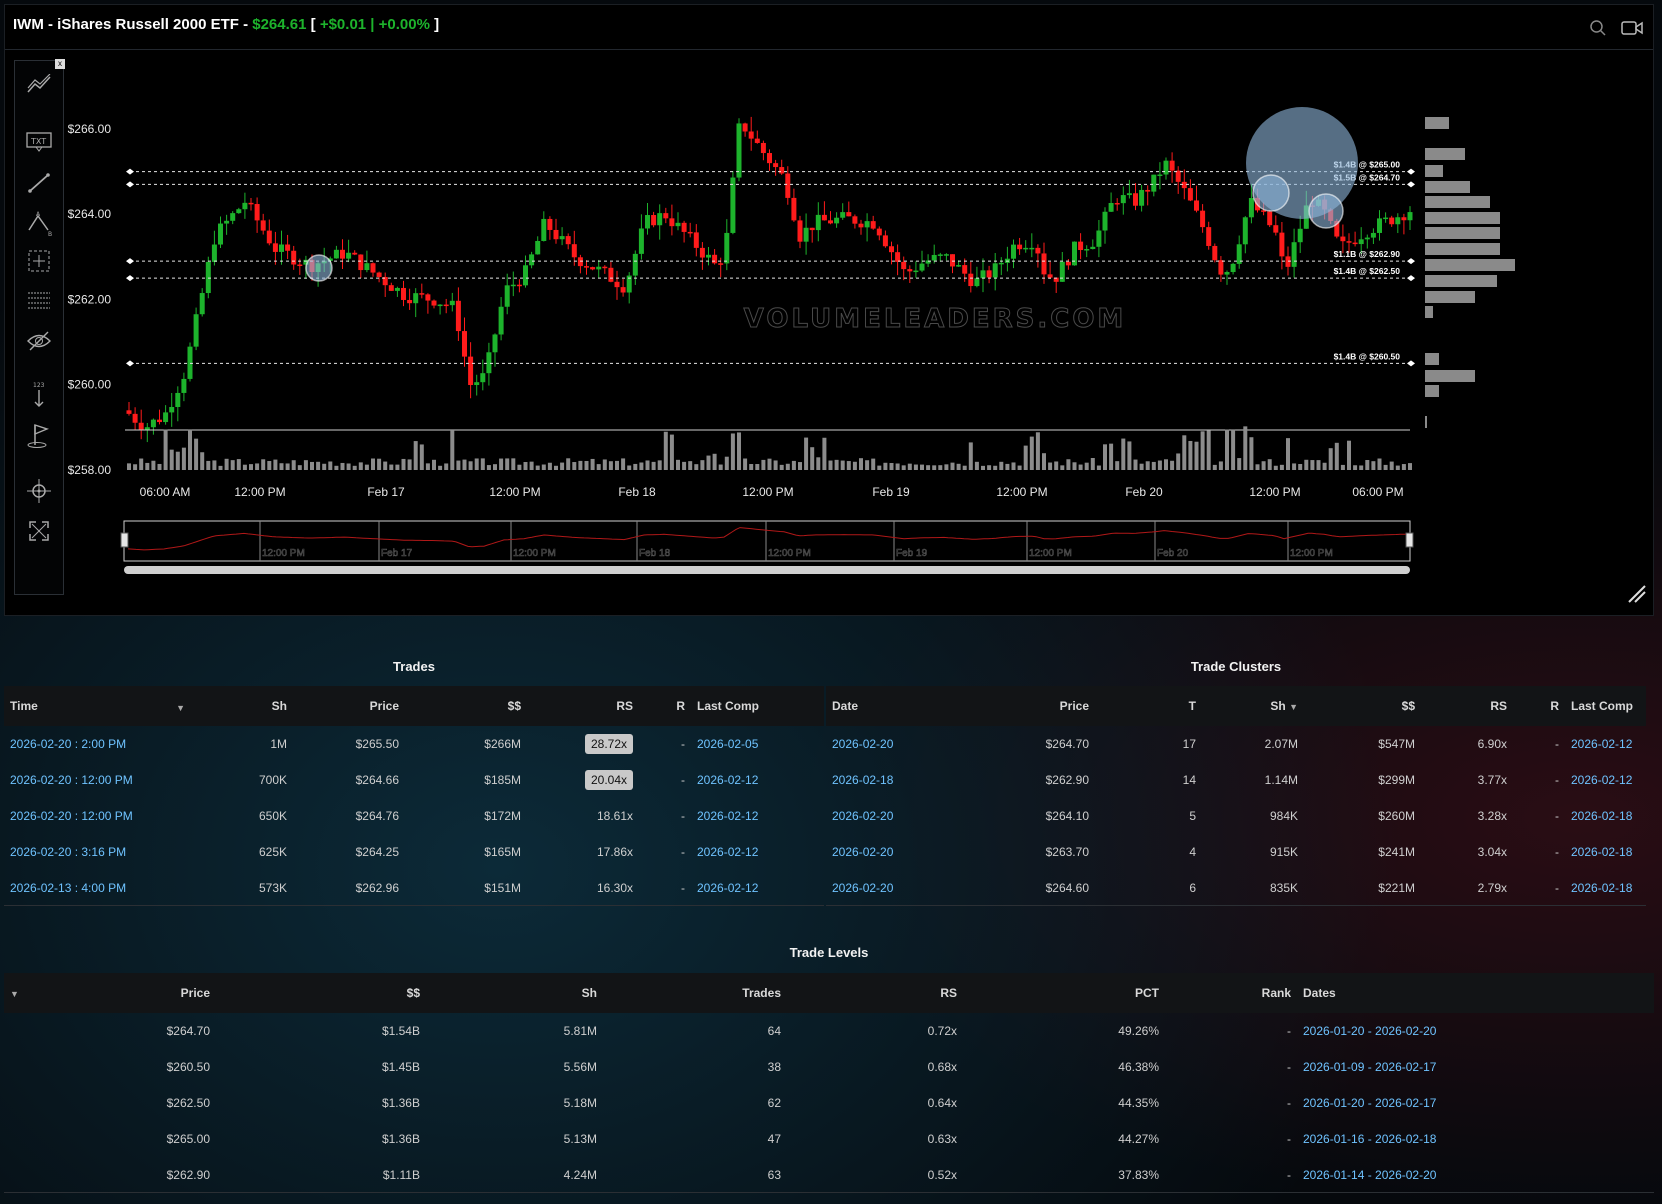 The height and width of the screenshot is (1204, 1662). What do you see at coordinates (124, 540) in the screenshot?
I see `navigator-handle-left` at bounding box center [124, 540].